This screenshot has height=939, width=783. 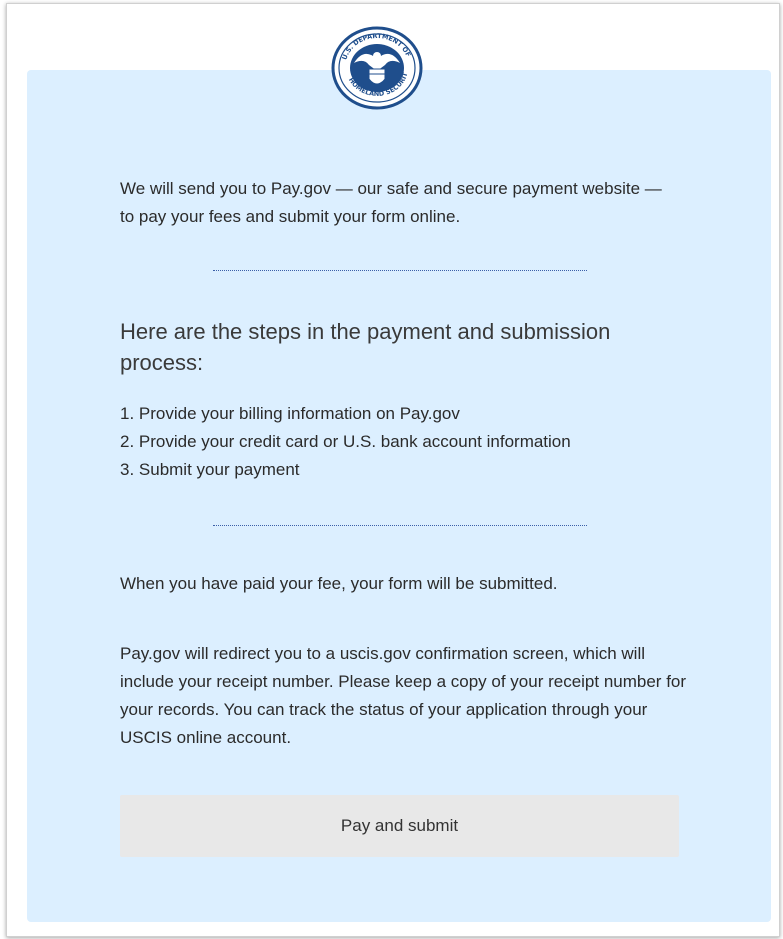 I want to click on pay-and-submit-button: Pay and submit, so click(x=399, y=826).